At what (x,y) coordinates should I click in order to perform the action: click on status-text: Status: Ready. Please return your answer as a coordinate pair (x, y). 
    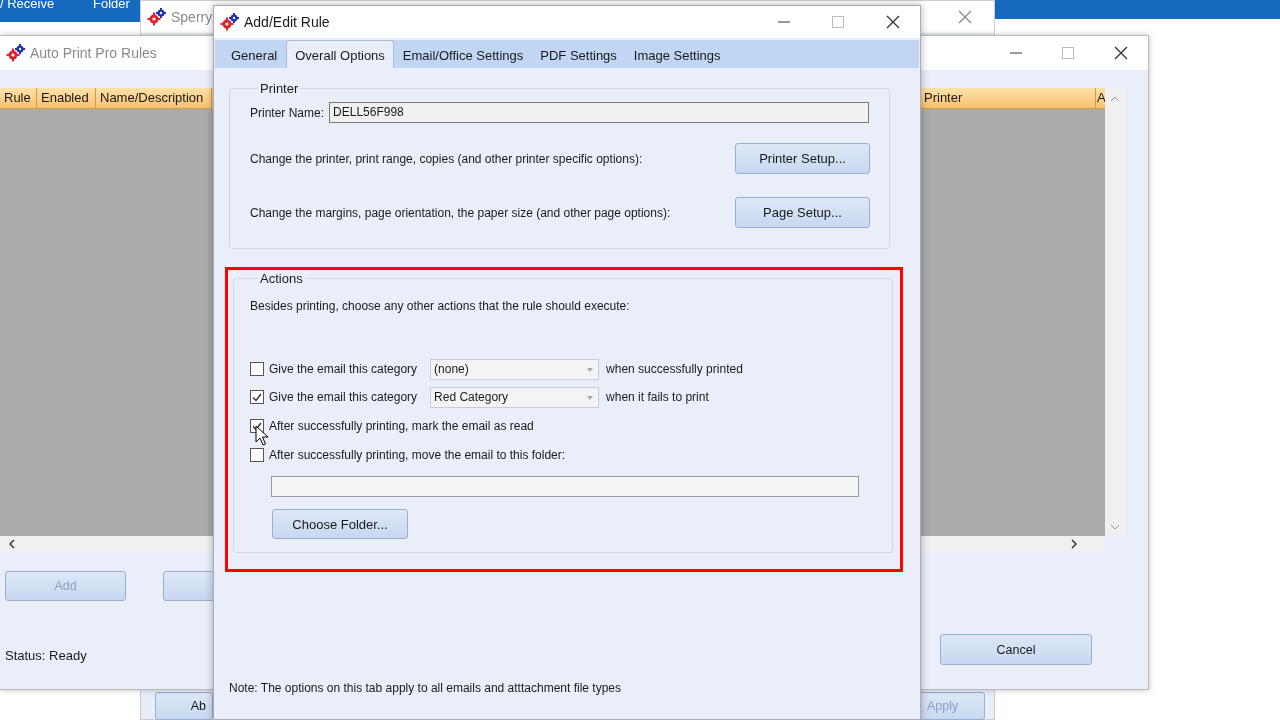
    Looking at the image, I should click on (46, 655).